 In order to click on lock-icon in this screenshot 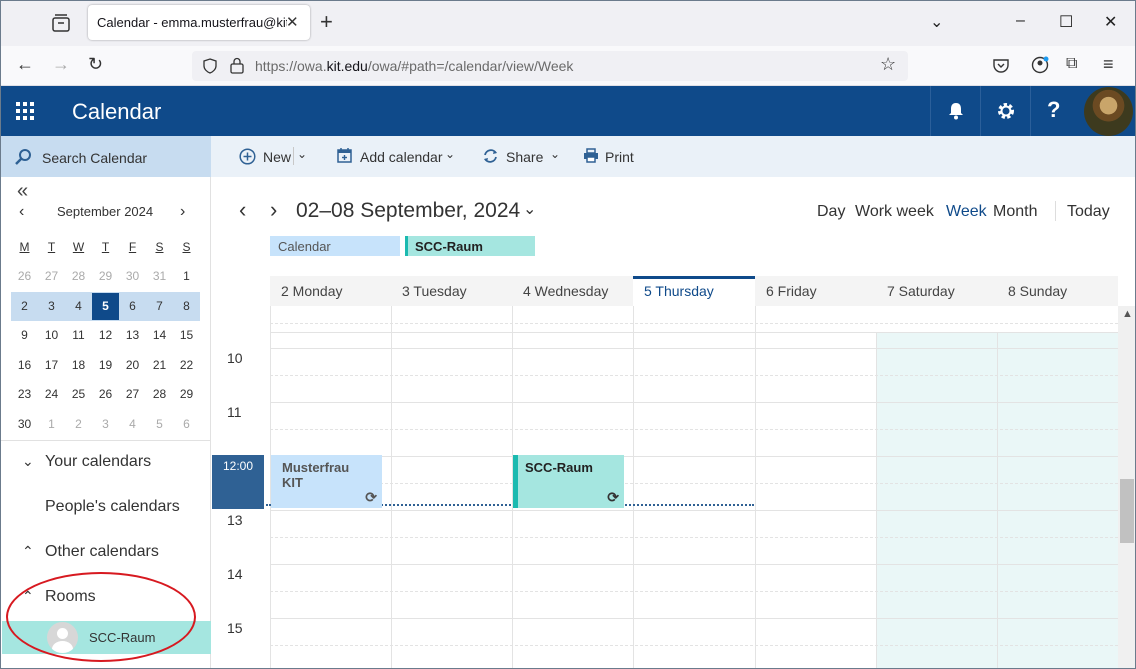, I will do `click(237, 65)`.